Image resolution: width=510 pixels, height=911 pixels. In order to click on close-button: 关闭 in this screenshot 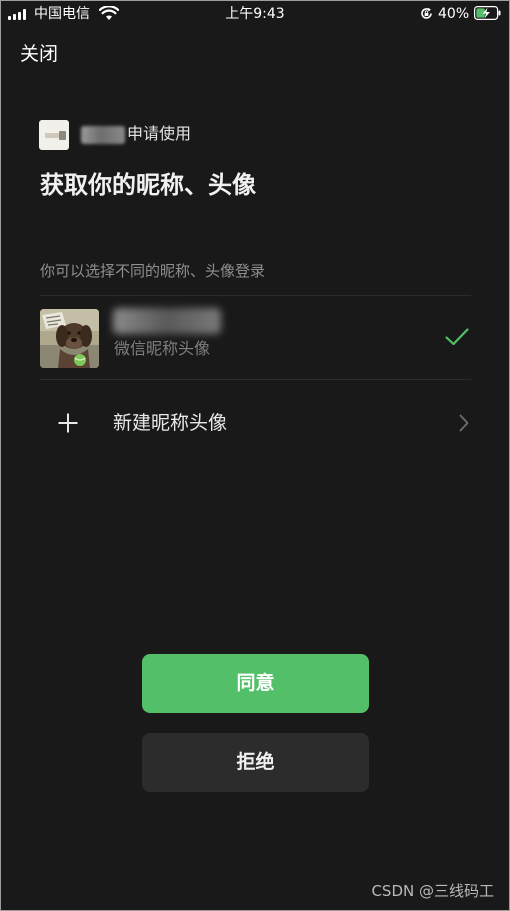, I will do `click(39, 54)`.